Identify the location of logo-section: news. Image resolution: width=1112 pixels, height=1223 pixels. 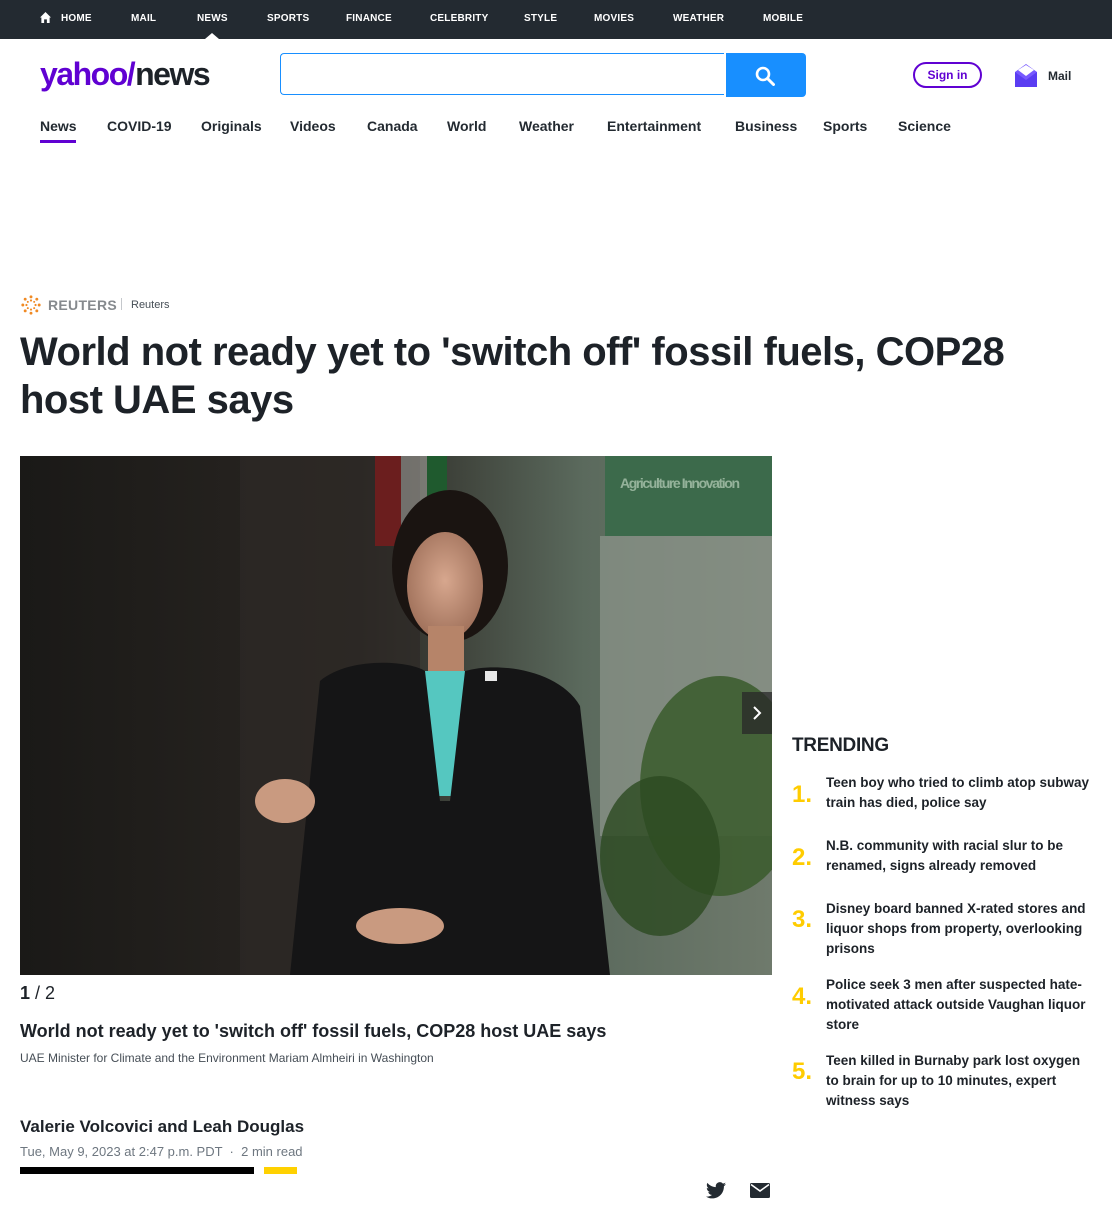
(173, 74).